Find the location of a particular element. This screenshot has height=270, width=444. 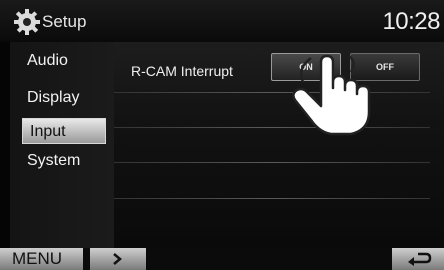

menu-button: MENU is located at coordinates (41, 259).